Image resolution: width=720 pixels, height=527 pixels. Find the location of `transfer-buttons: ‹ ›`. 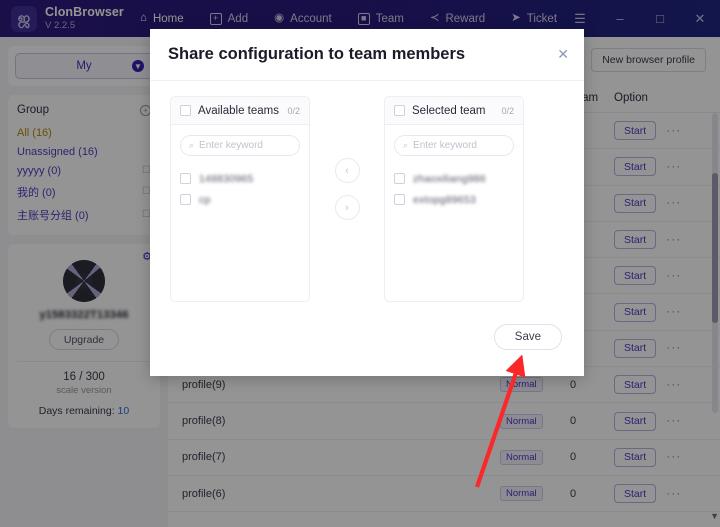

transfer-buttons: ‹ › is located at coordinates (347, 158).